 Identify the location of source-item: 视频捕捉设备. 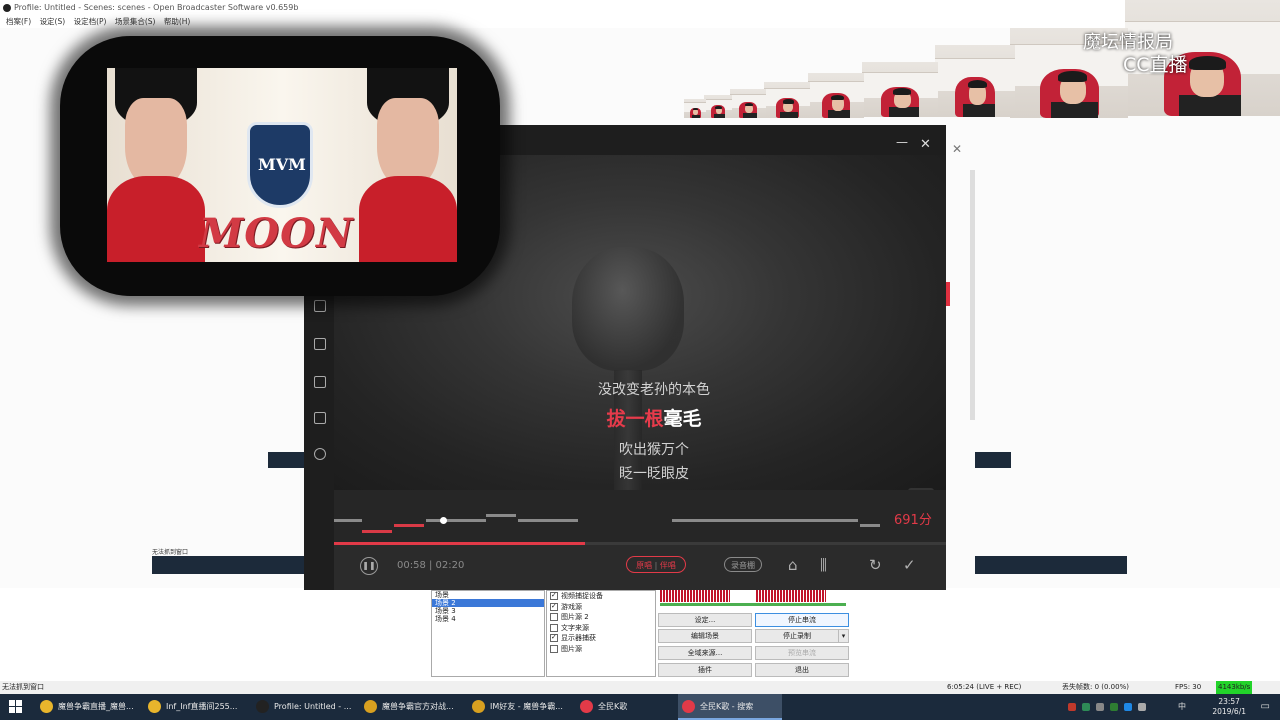
(601, 596).